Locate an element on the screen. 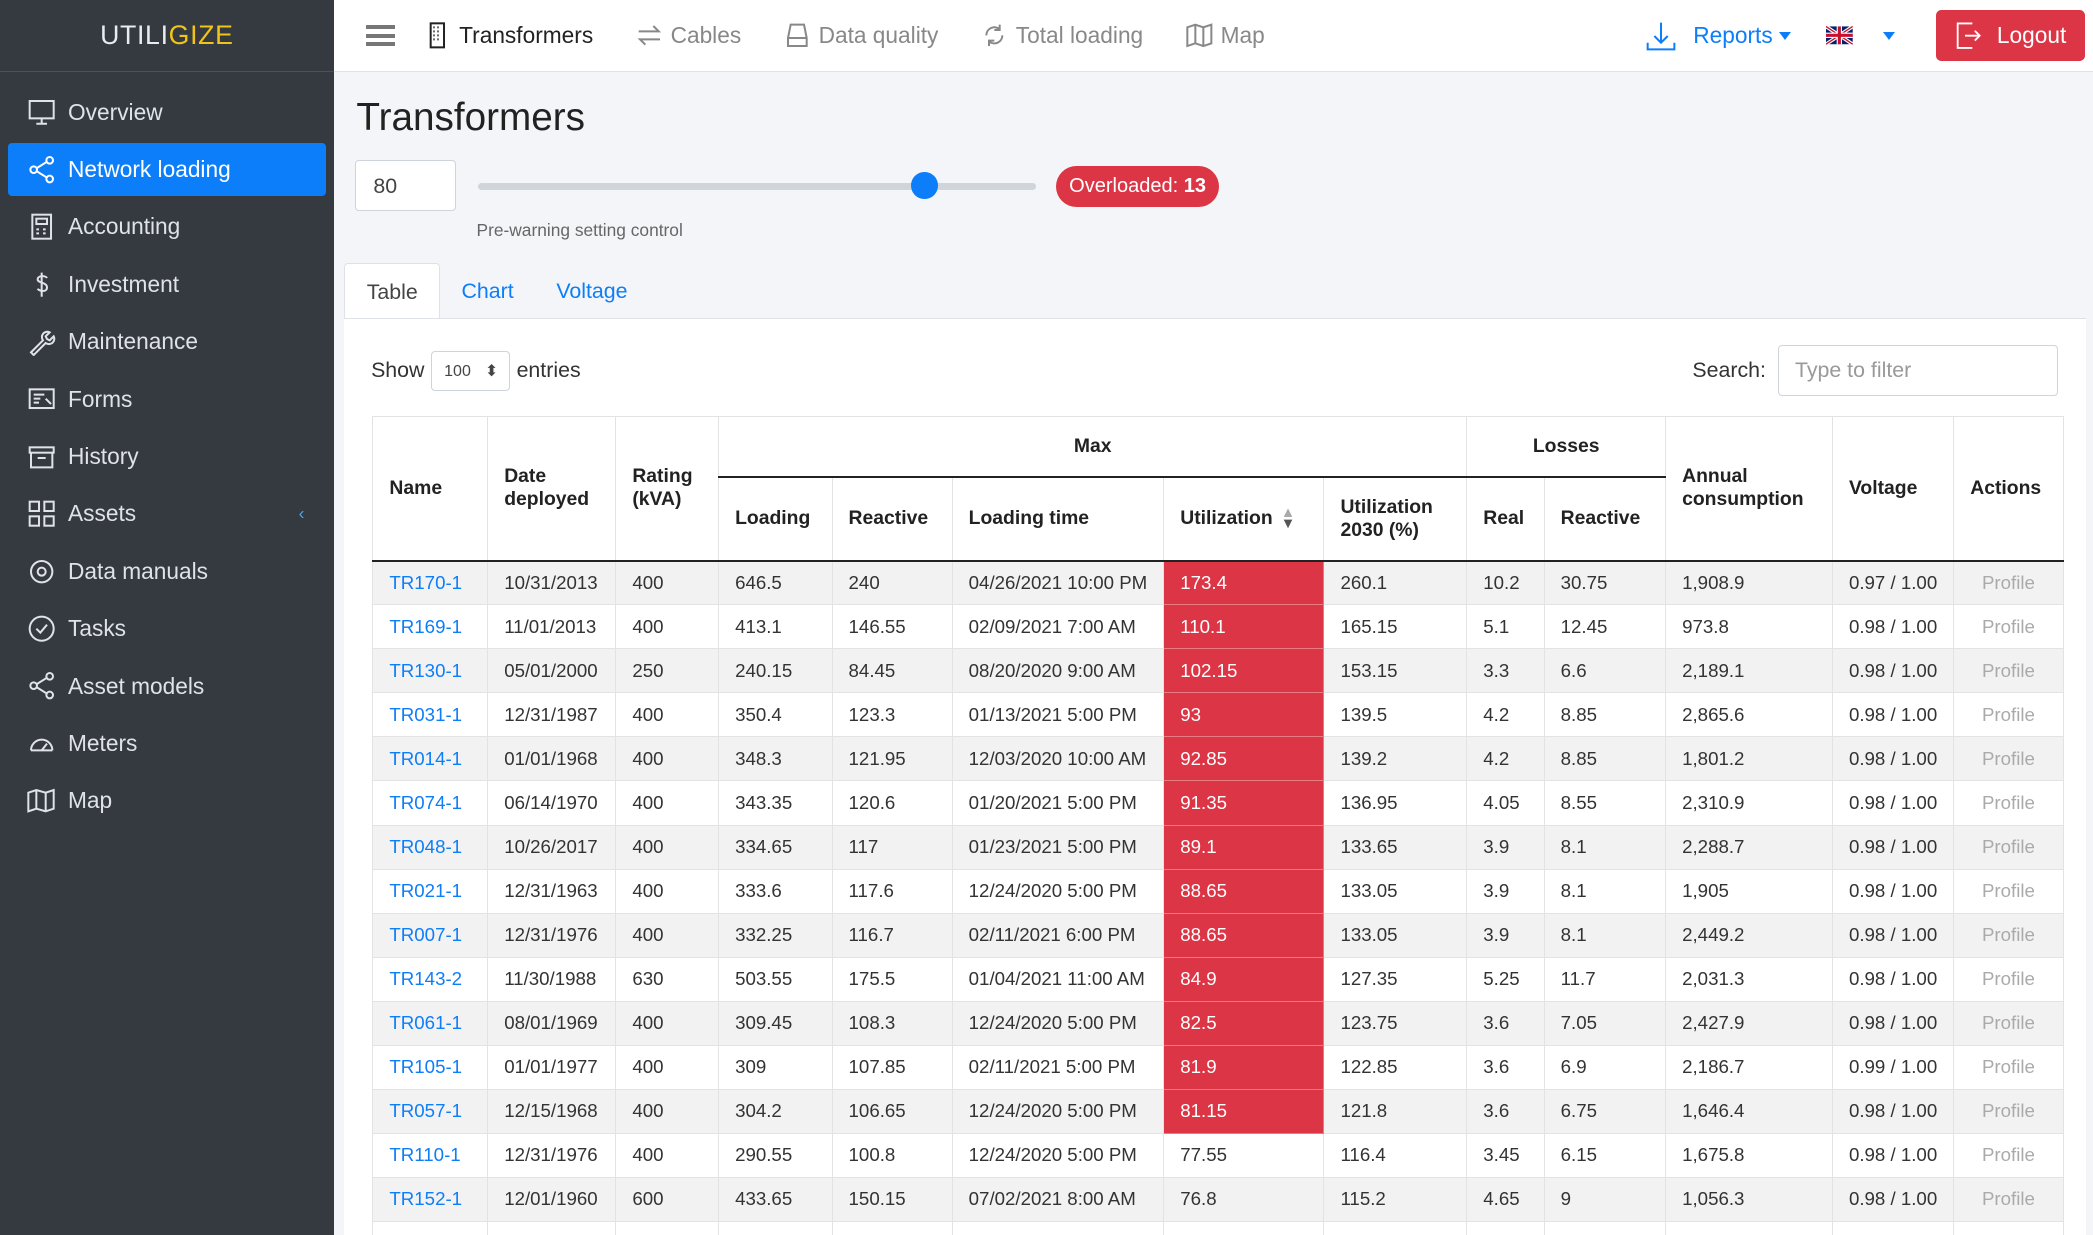 The image size is (2093, 1235). sidebar-item-assets: Assets ‹ is located at coordinates (167, 513).